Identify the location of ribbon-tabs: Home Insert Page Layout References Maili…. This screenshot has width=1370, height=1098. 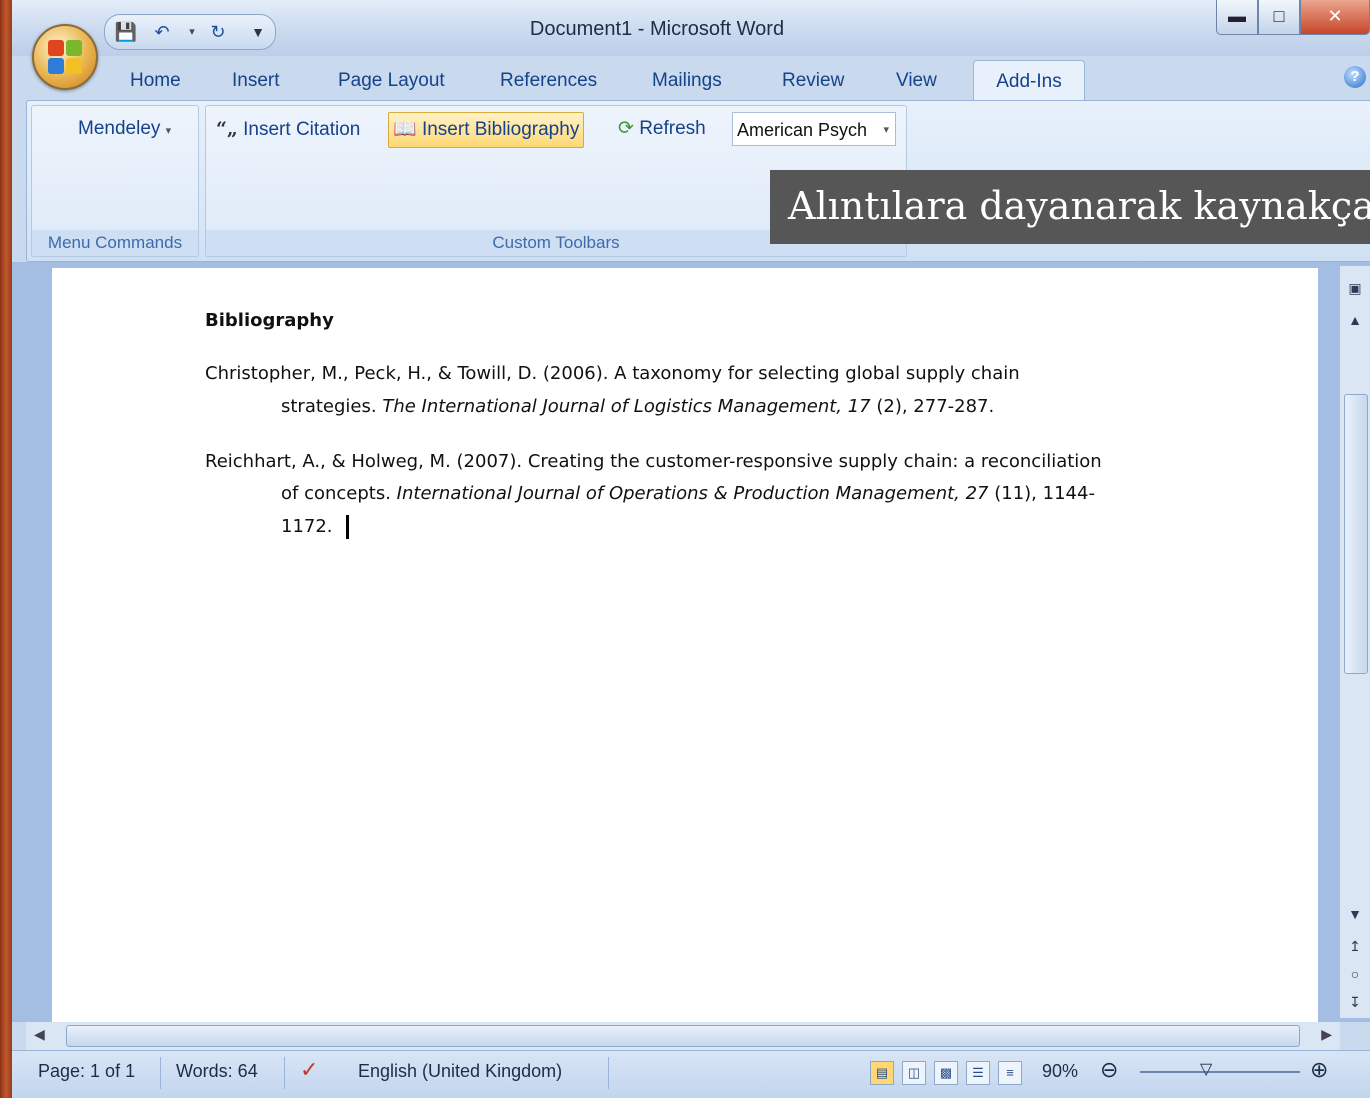
(691, 80).